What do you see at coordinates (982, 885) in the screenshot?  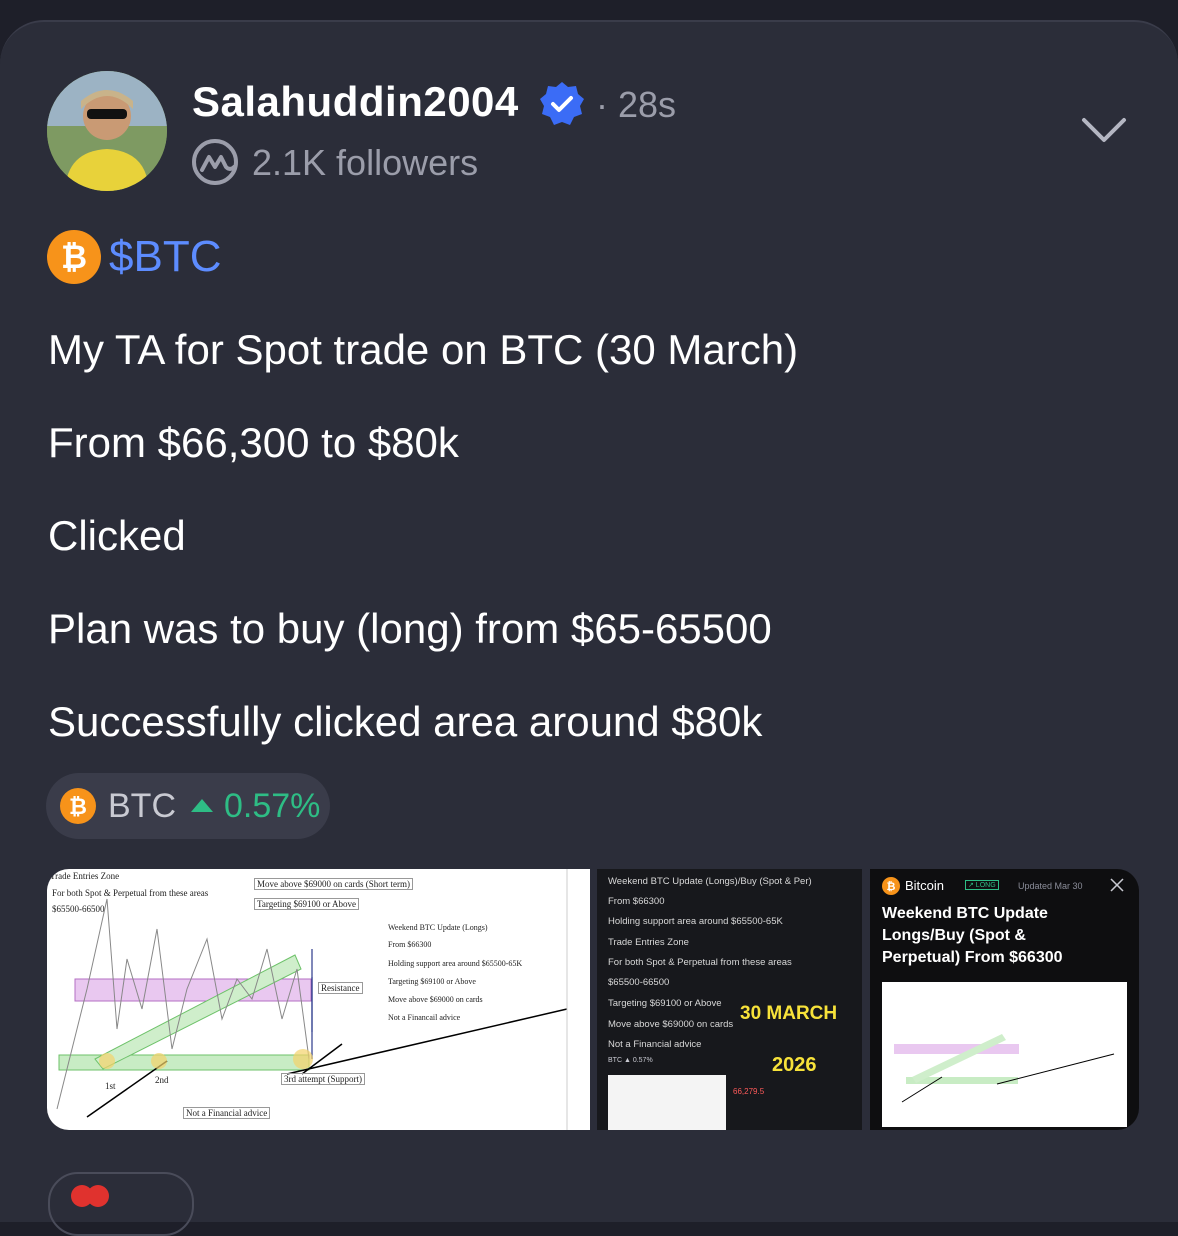 I see `img3-badge: ↗ LONG` at bounding box center [982, 885].